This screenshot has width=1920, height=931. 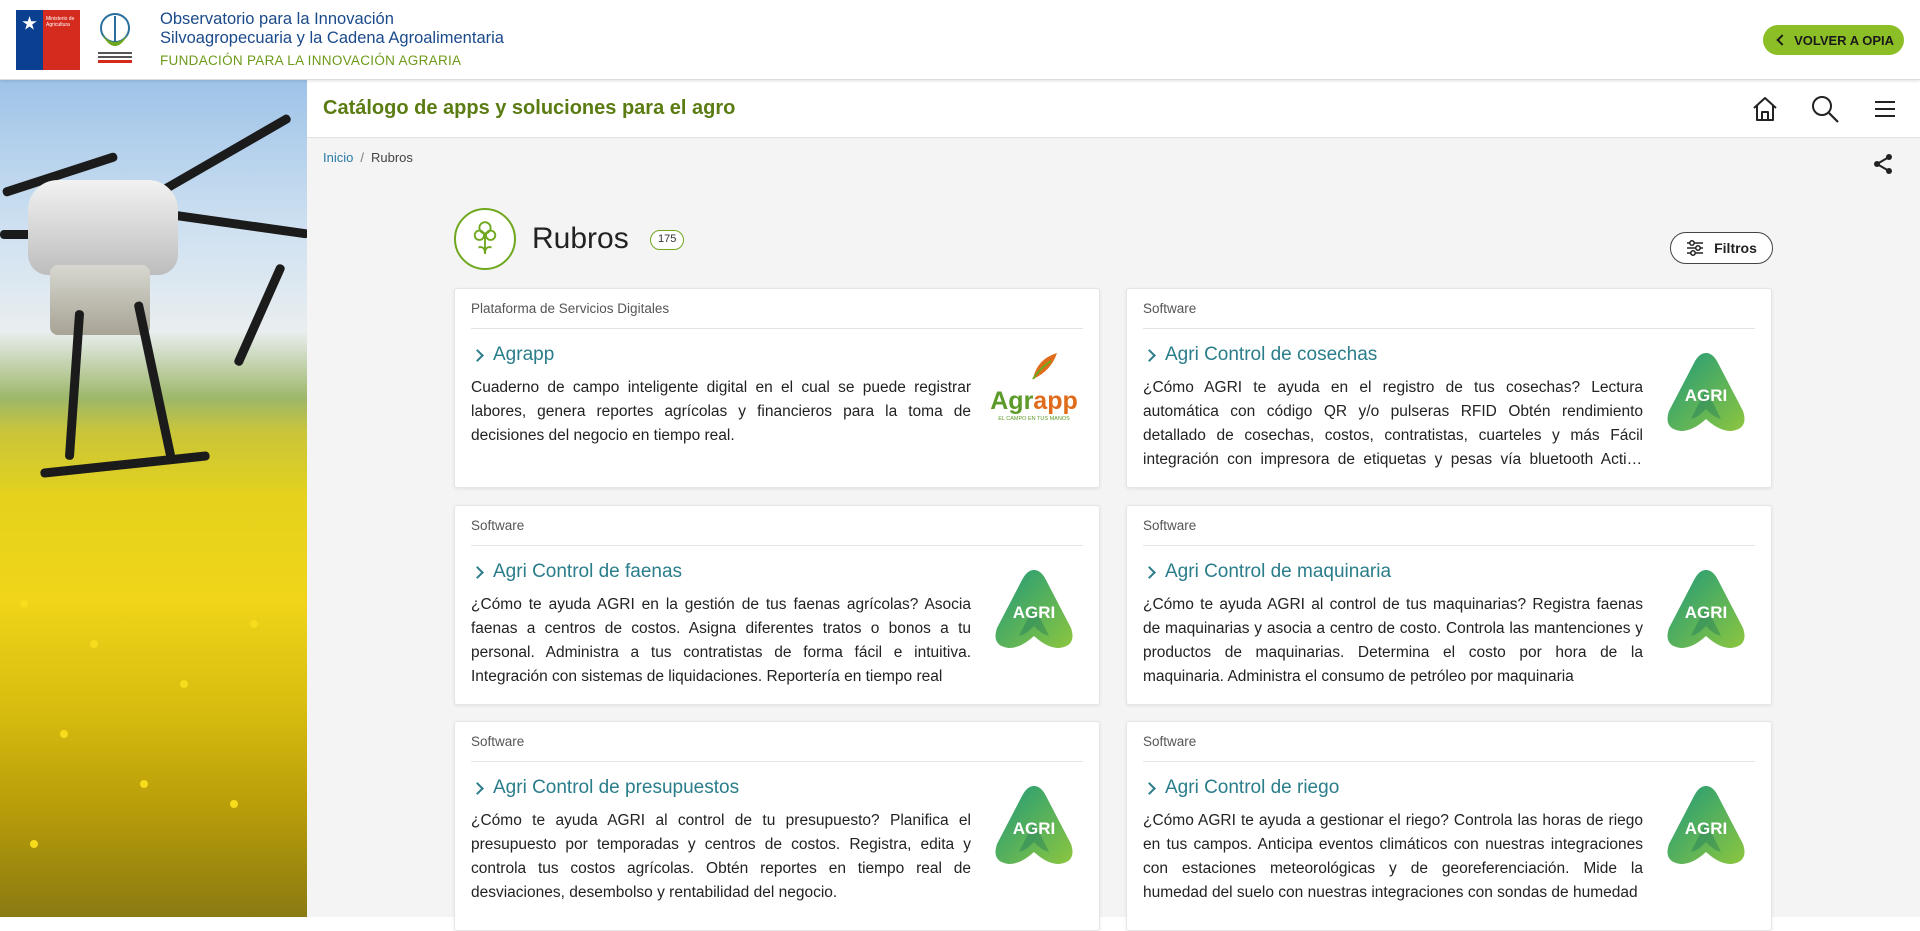 What do you see at coordinates (580, 238) in the screenshot?
I see `section-title: Rubros` at bounding box center [580, 238].